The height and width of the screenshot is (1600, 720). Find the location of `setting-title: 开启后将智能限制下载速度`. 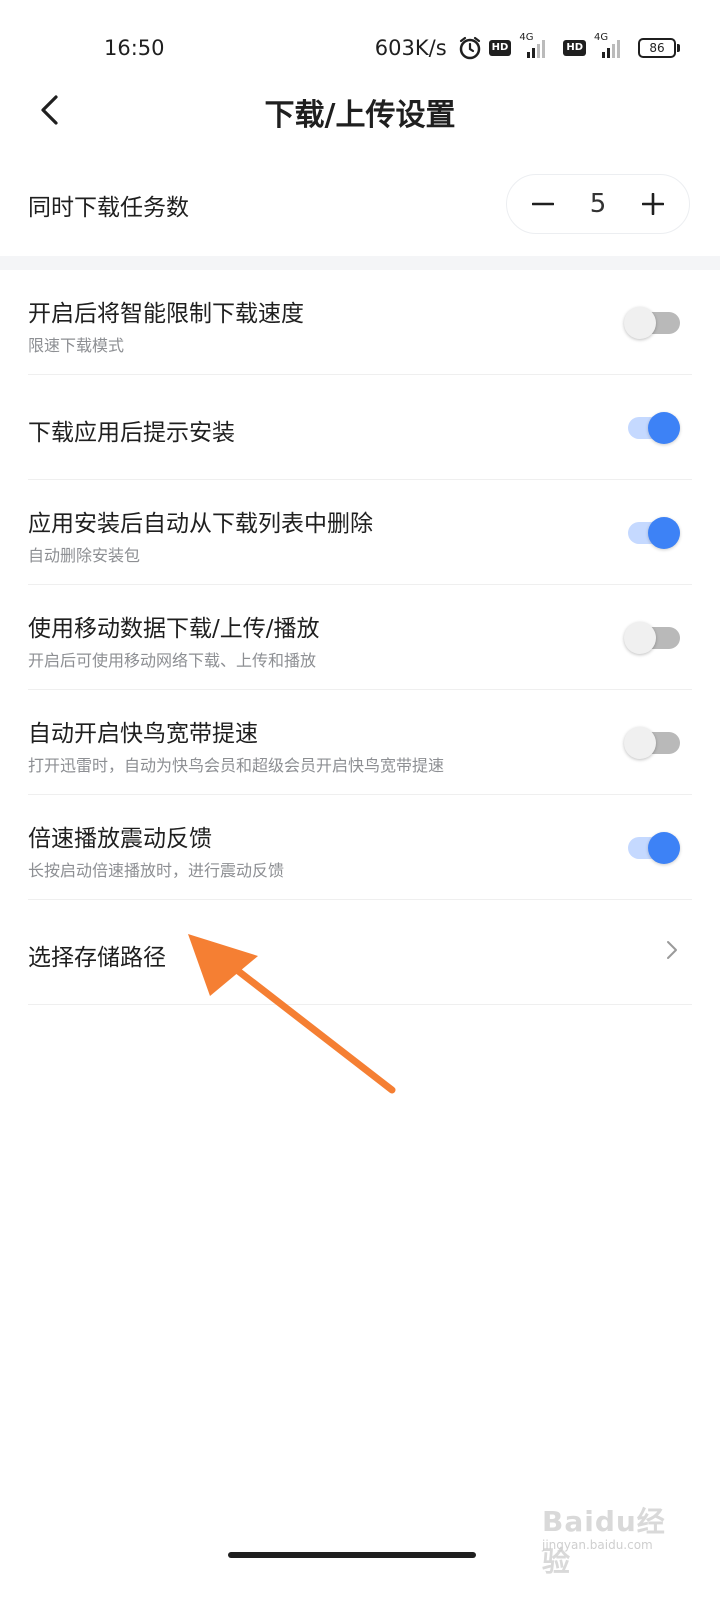

setting-title: 开启后将智能限制下载速度 is located at coordinates (166, 314).